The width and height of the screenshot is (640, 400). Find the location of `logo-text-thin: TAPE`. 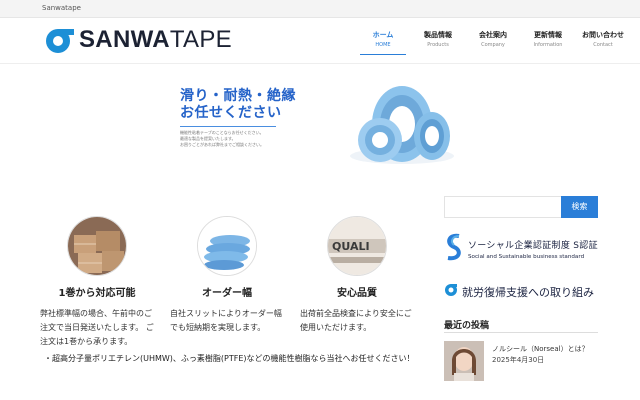

logo-text-thin: TAPE is located at coordinates (200, 39).